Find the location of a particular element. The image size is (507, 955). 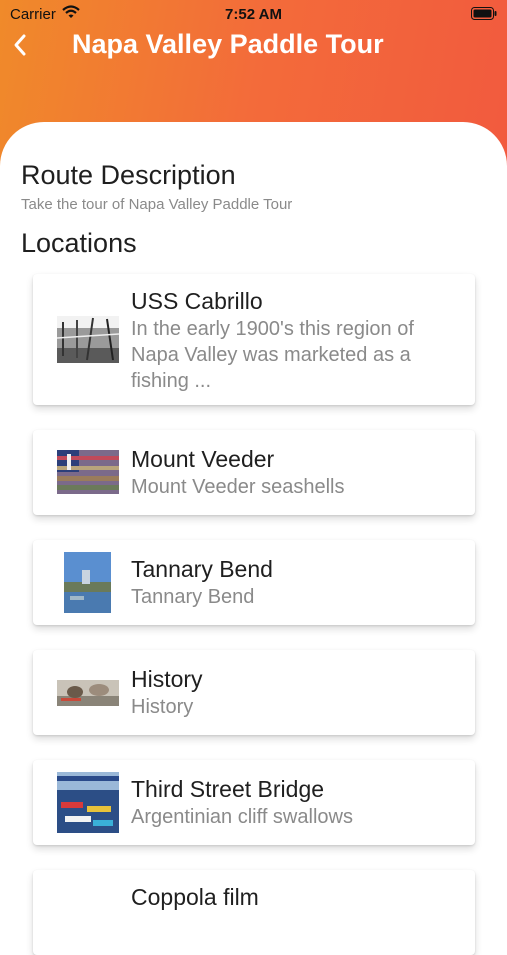

location-title: Coppola film is located at coordinates (195, 897).